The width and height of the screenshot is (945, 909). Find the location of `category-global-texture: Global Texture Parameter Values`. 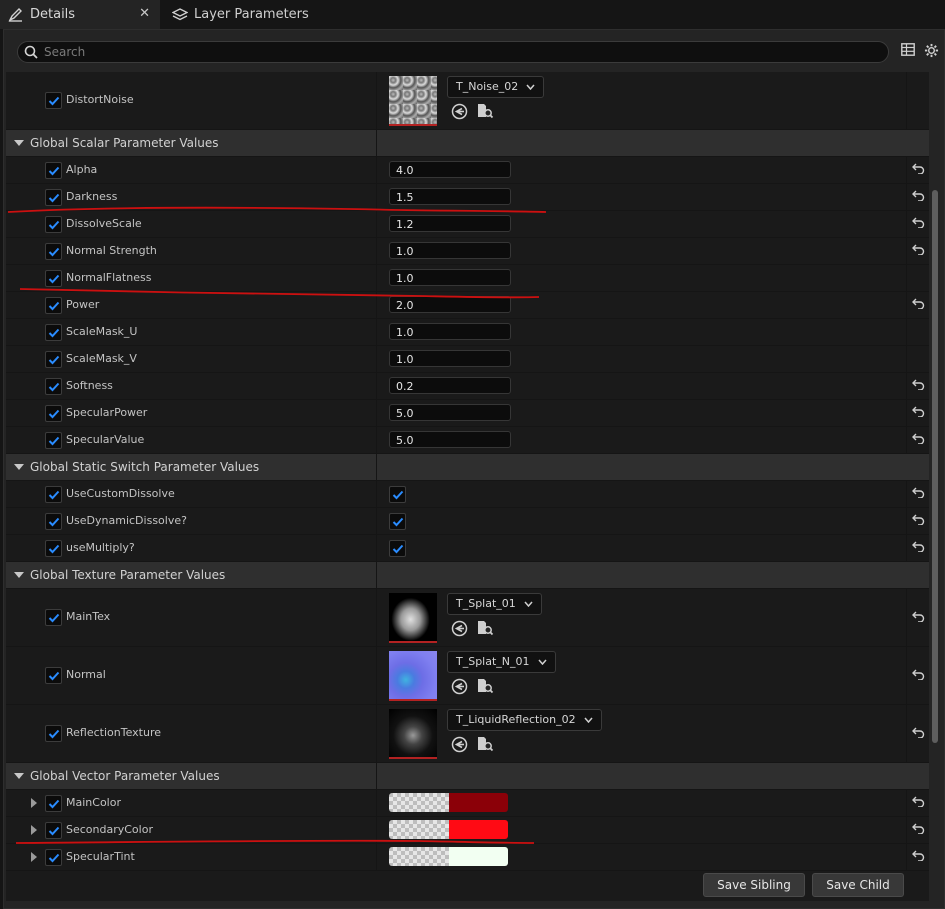

category-global-texture: Global Texture Parameter Values is located at coordinates (467, 575).